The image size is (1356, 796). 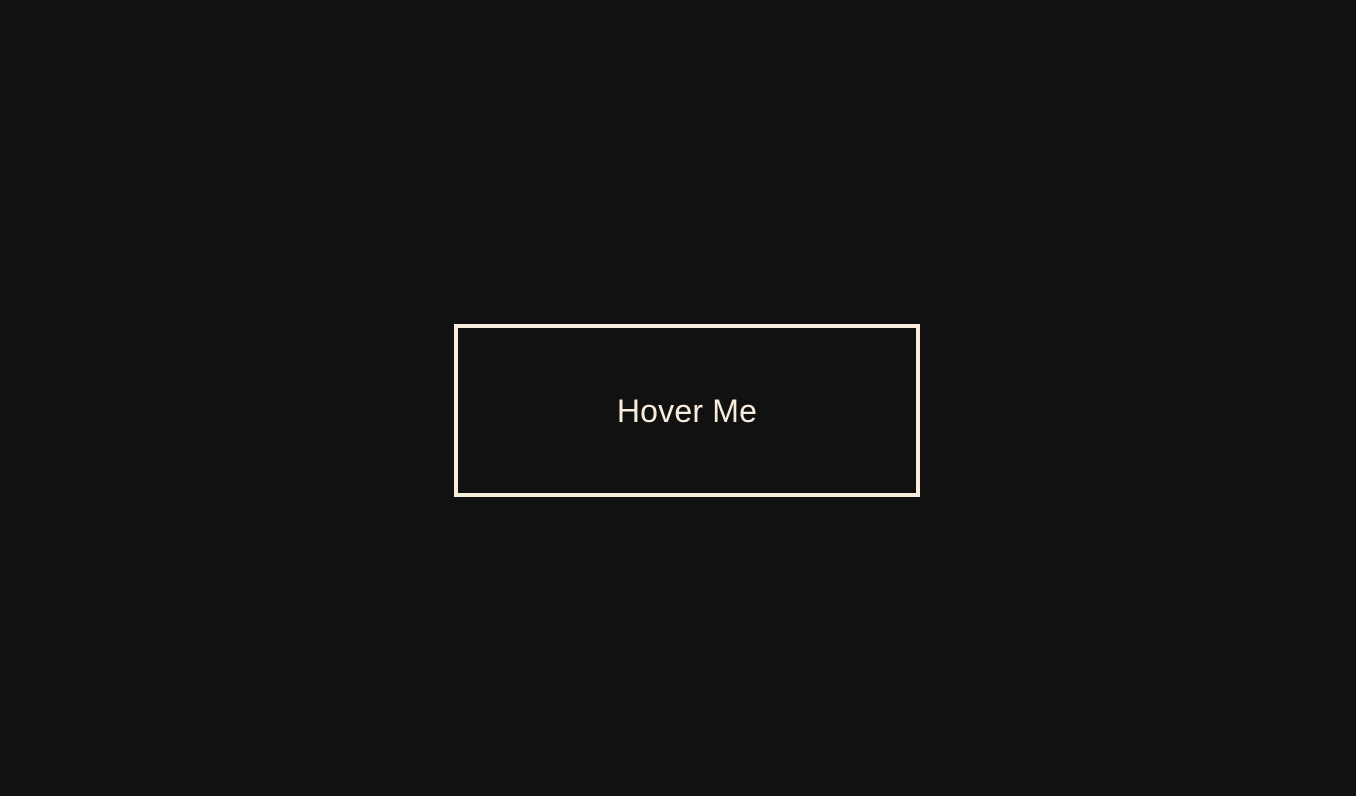 I want to click on hover-me-button-label: Hover Me, so click(x=687, y=410).